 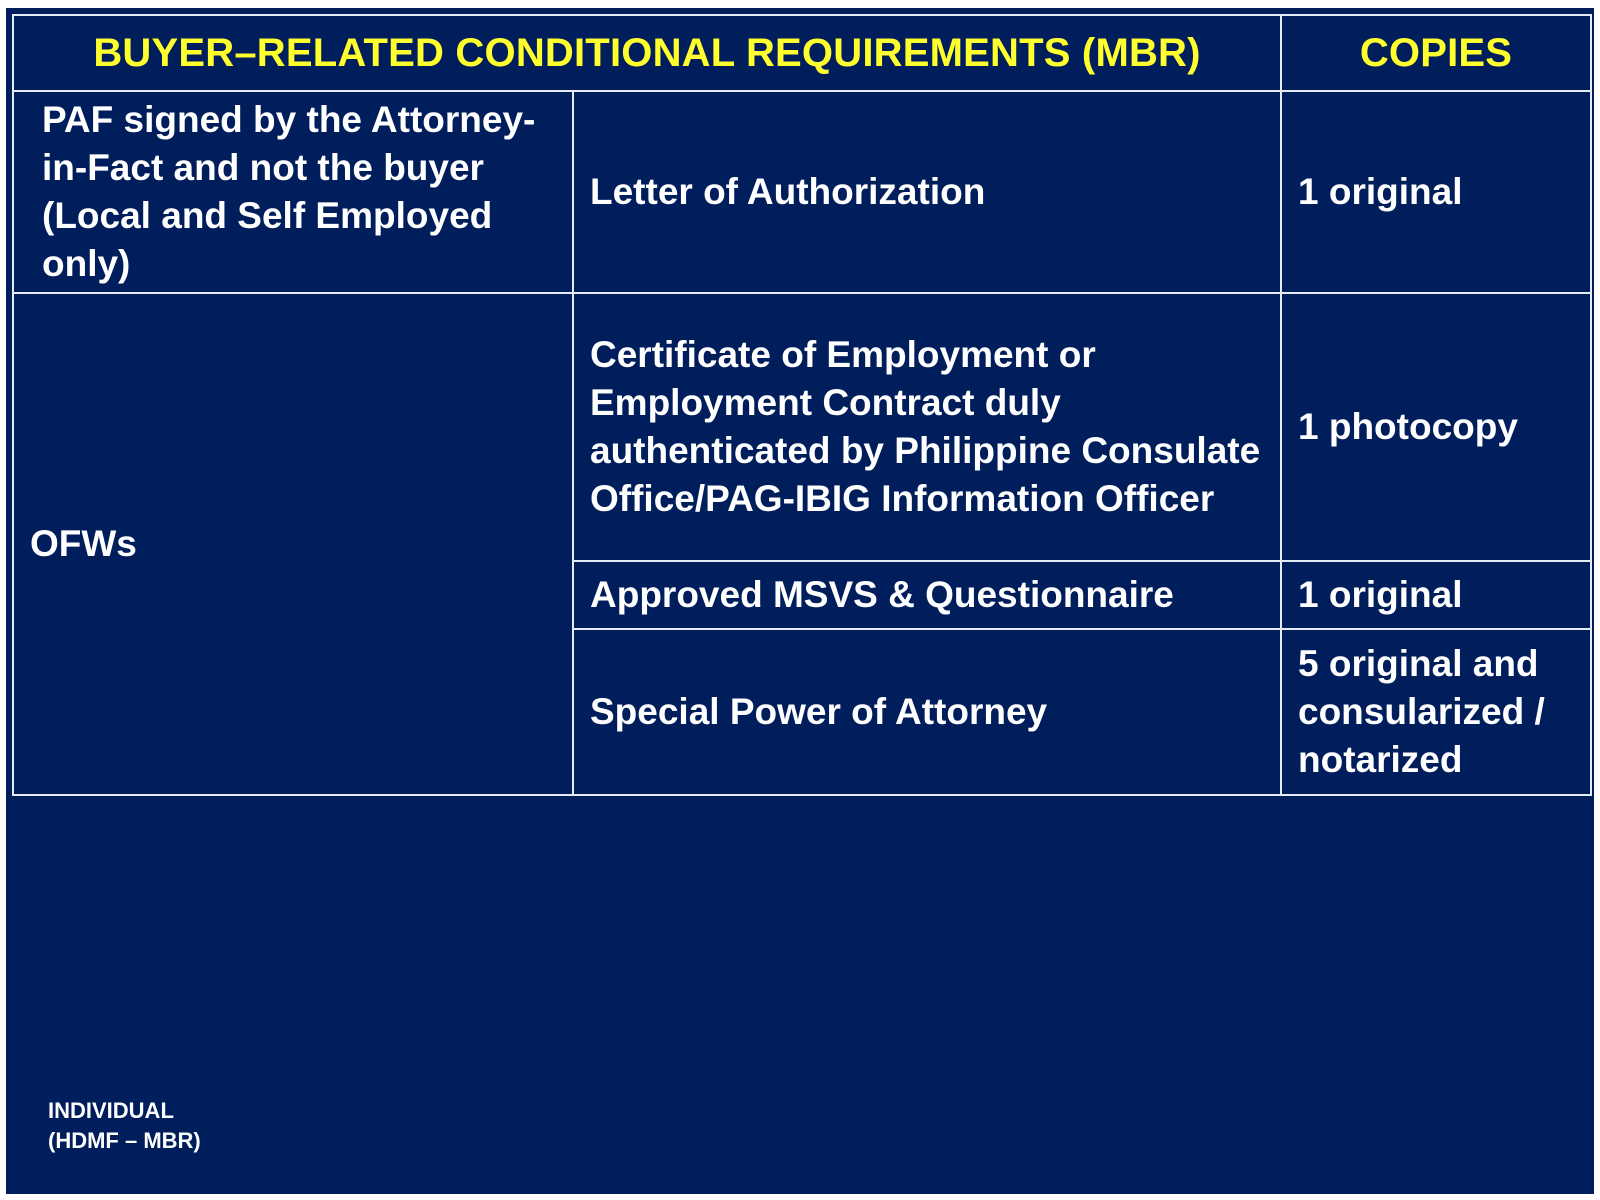 I want to click on document-cell: Letter of Authorization, so click(x=927, y=192).